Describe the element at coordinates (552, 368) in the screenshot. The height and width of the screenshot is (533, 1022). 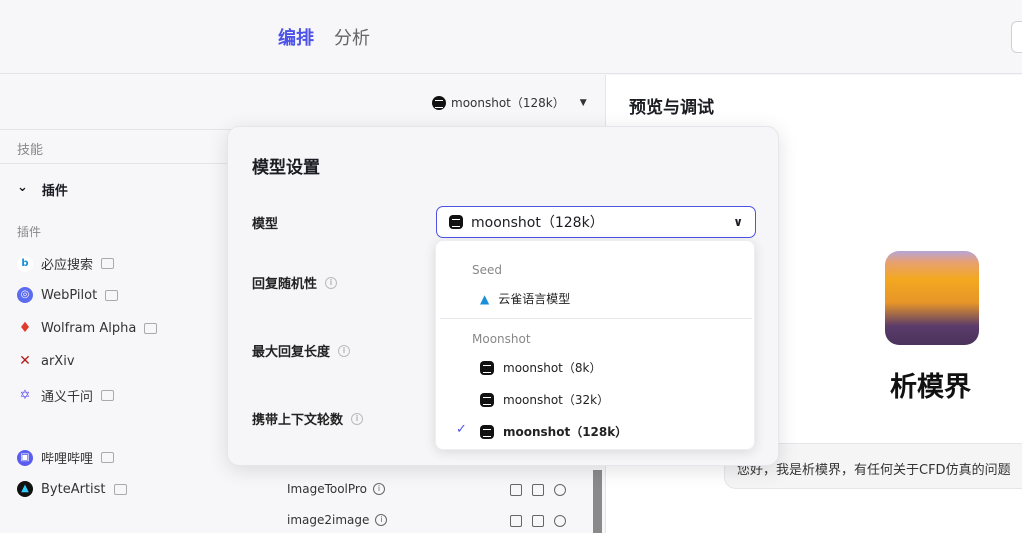
I see `option-label: moonshot（8k）` at that location.